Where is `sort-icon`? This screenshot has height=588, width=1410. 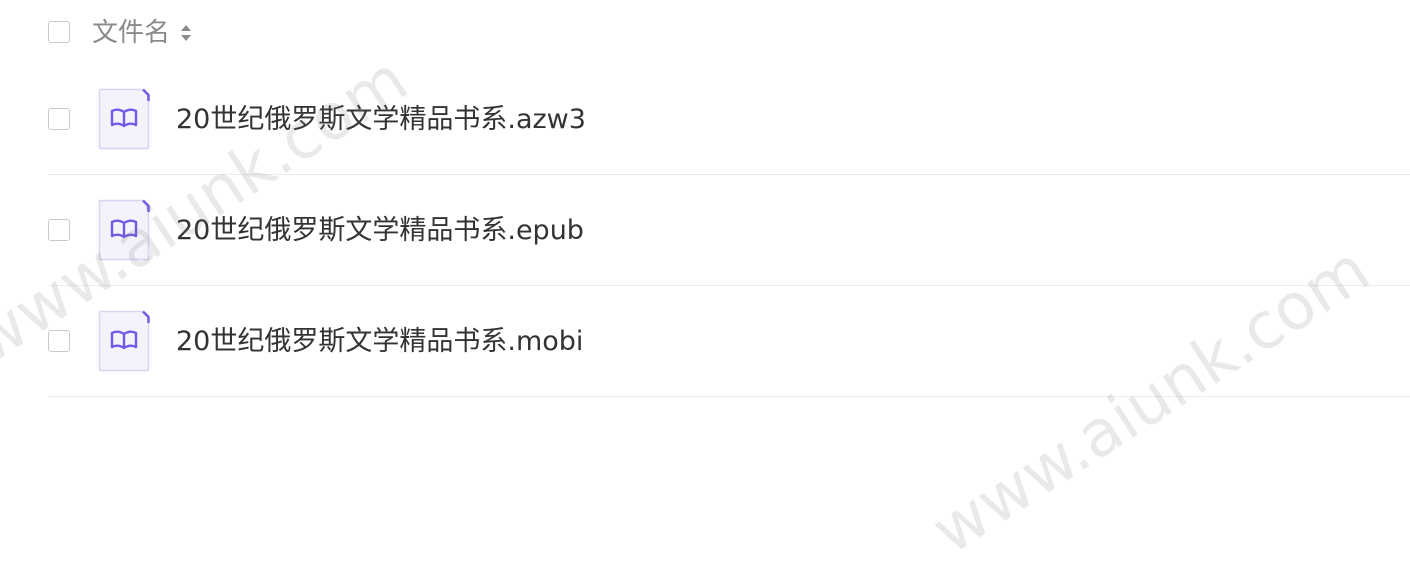 sort-icon is located at coordinates (186, 33).